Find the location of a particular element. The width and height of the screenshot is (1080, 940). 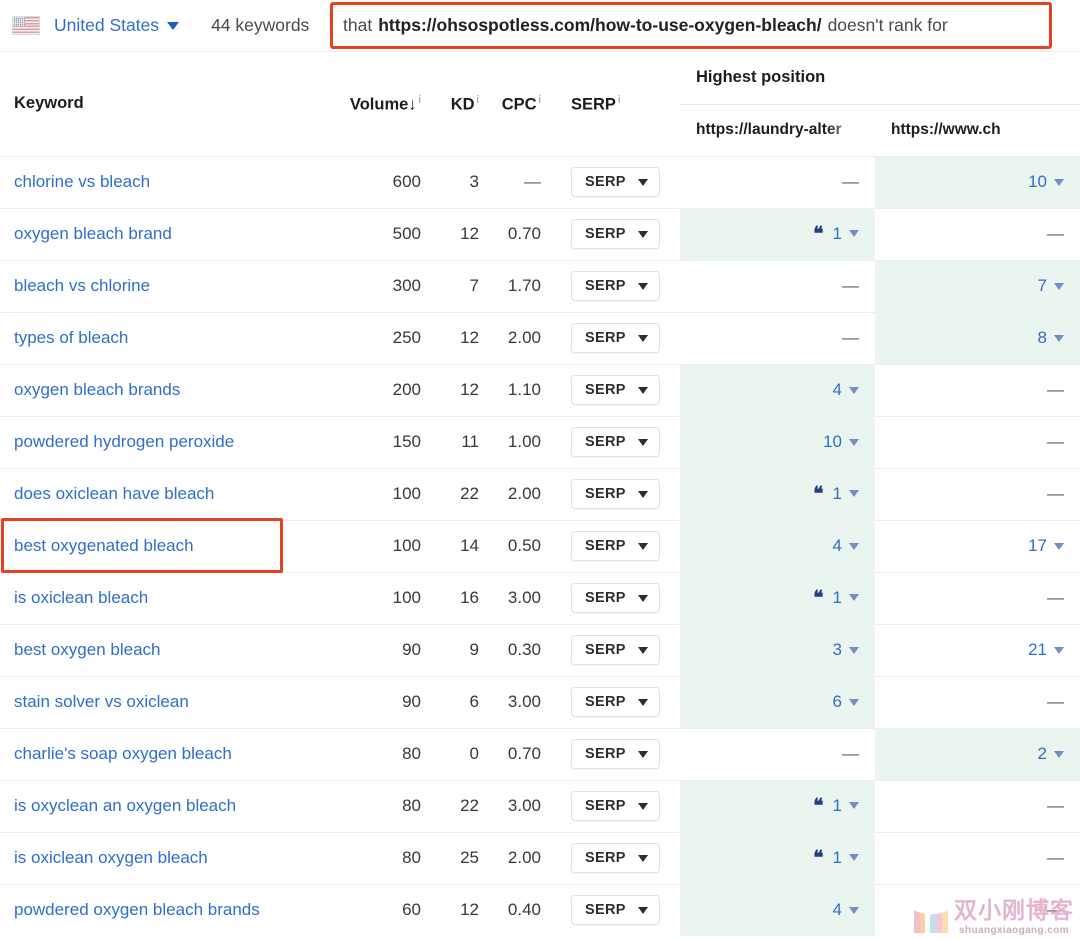

column-header-position-url-2: https://www.ch is located at coordinates (977, 130).